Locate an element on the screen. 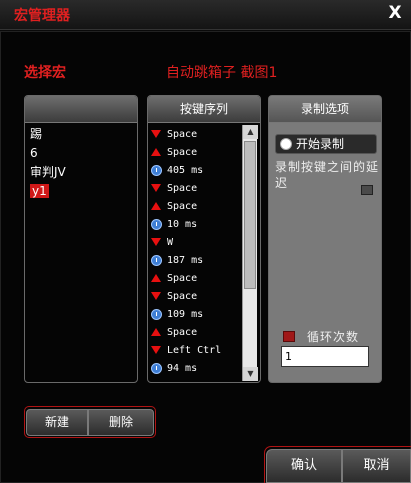  record-radio-icon is located at coordinates (286, 144).